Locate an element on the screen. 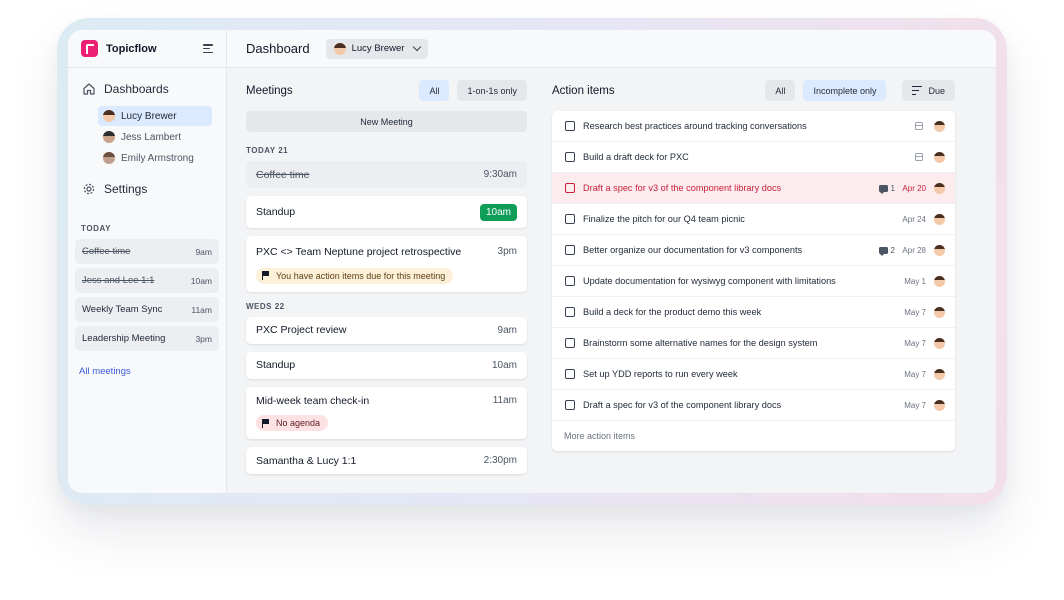  sidebar-item-dashboards: Dashboards is located at coordinates (147, 89).